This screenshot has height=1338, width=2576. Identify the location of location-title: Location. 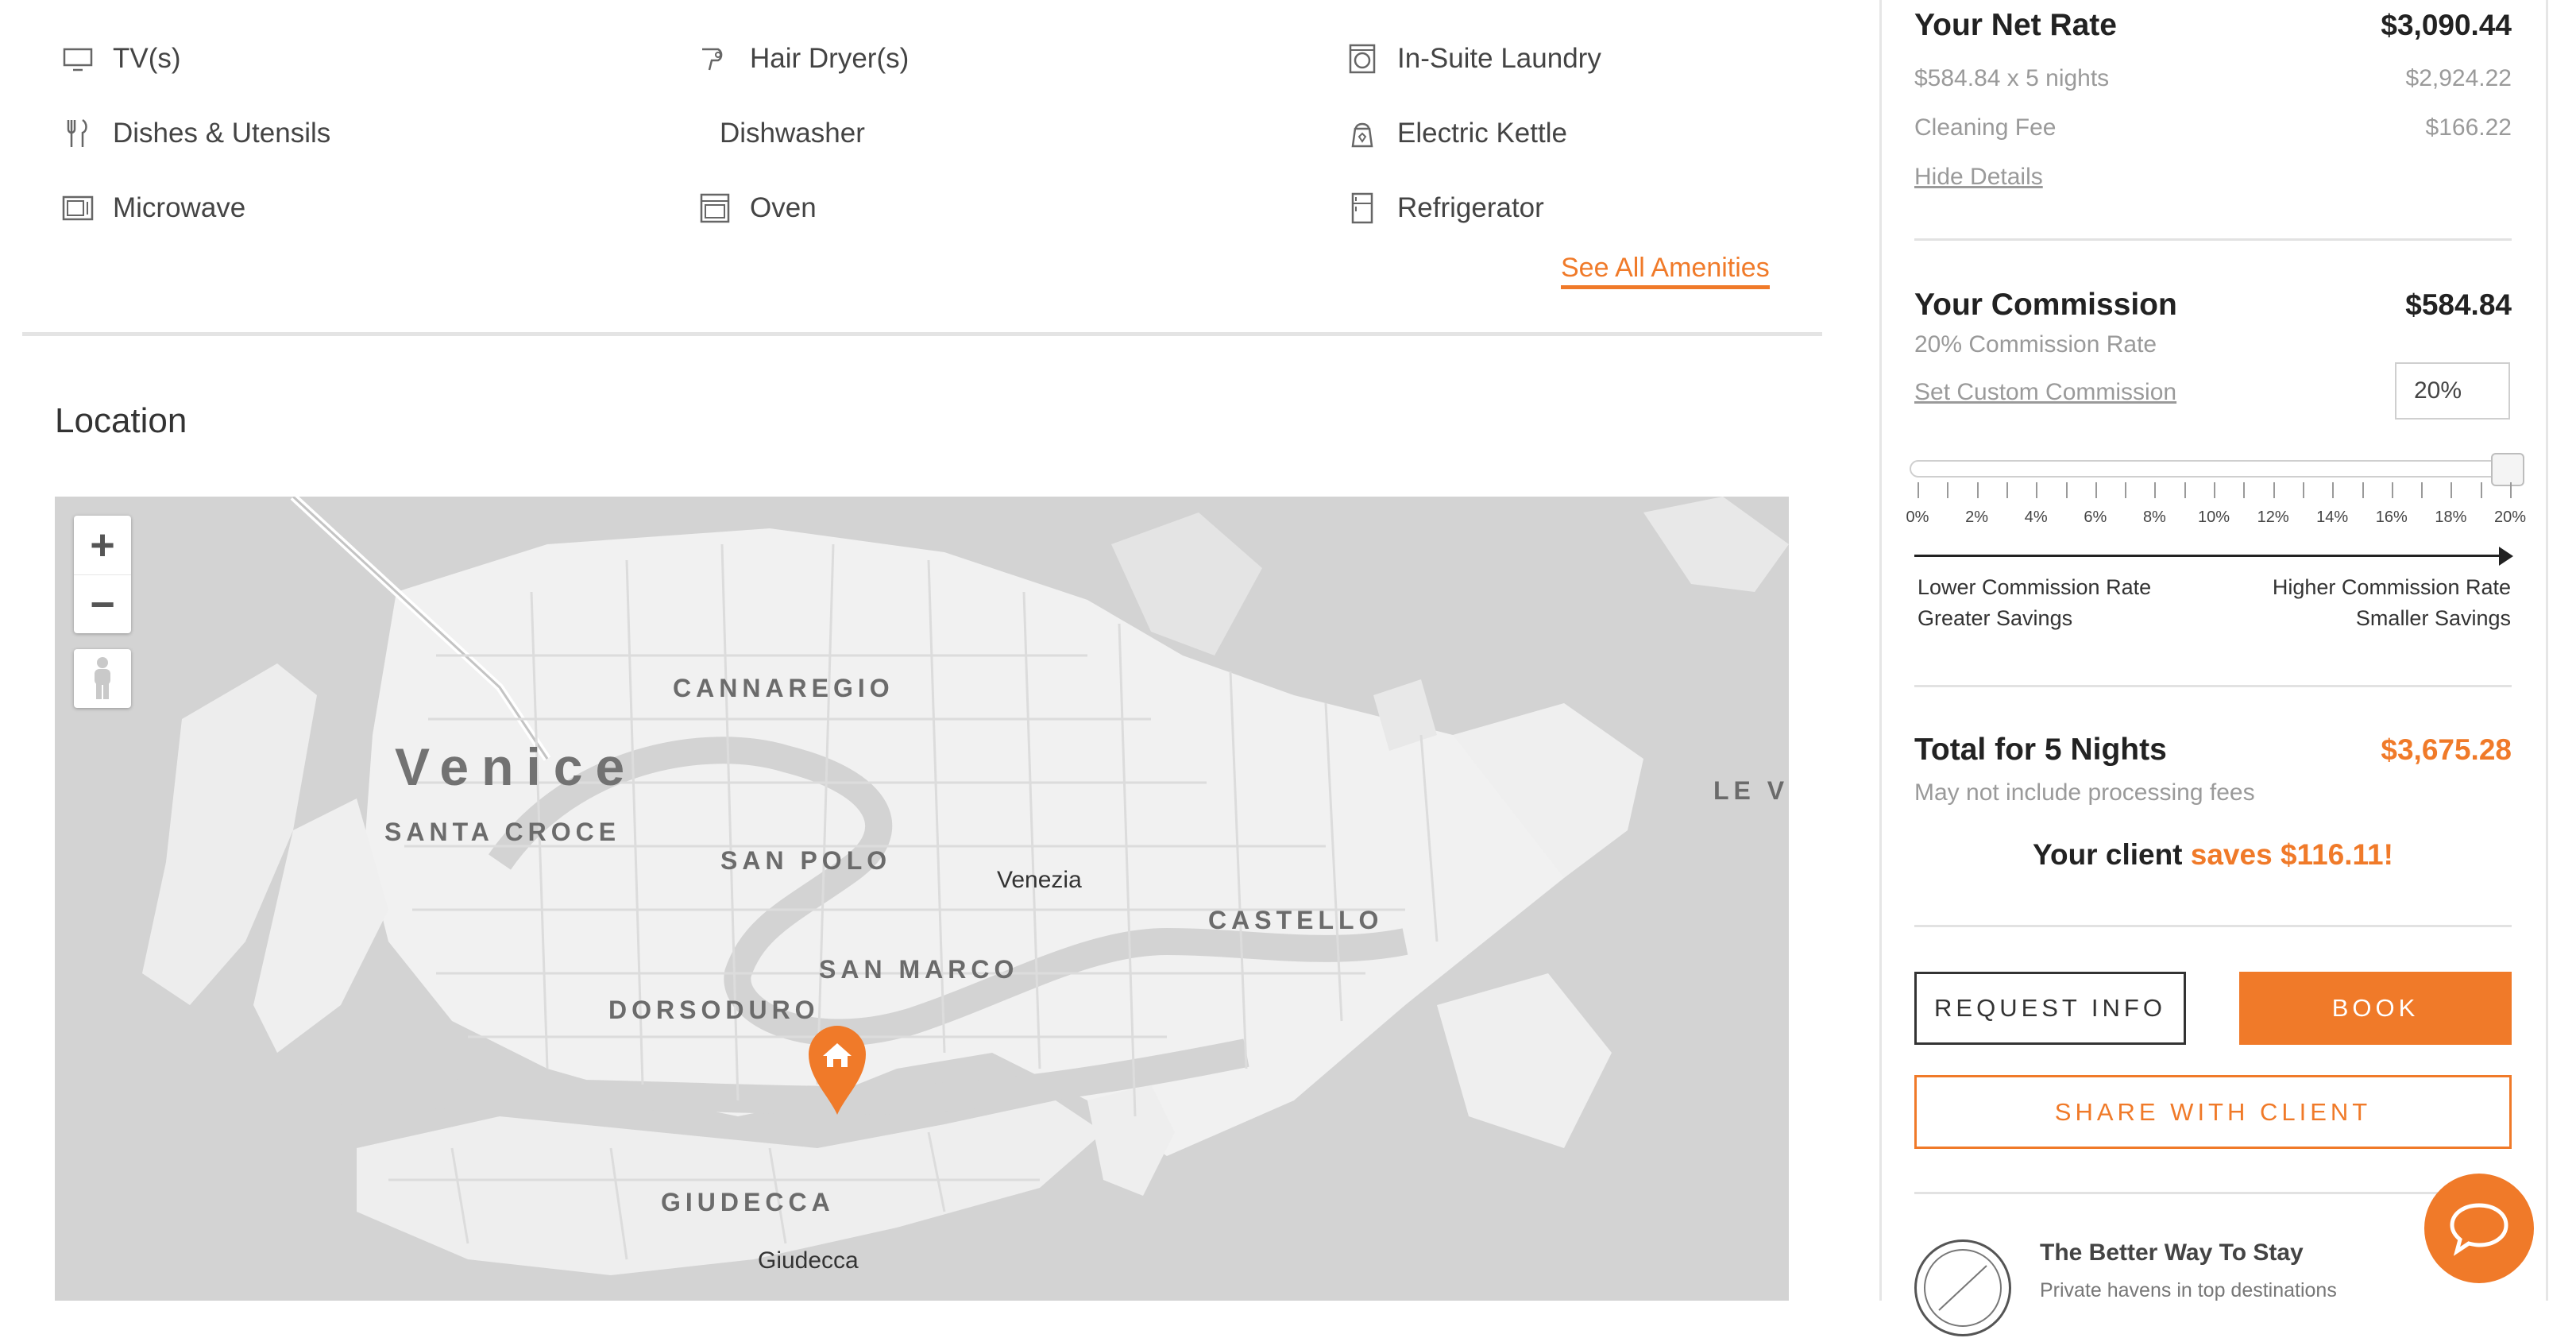
(121, 420).